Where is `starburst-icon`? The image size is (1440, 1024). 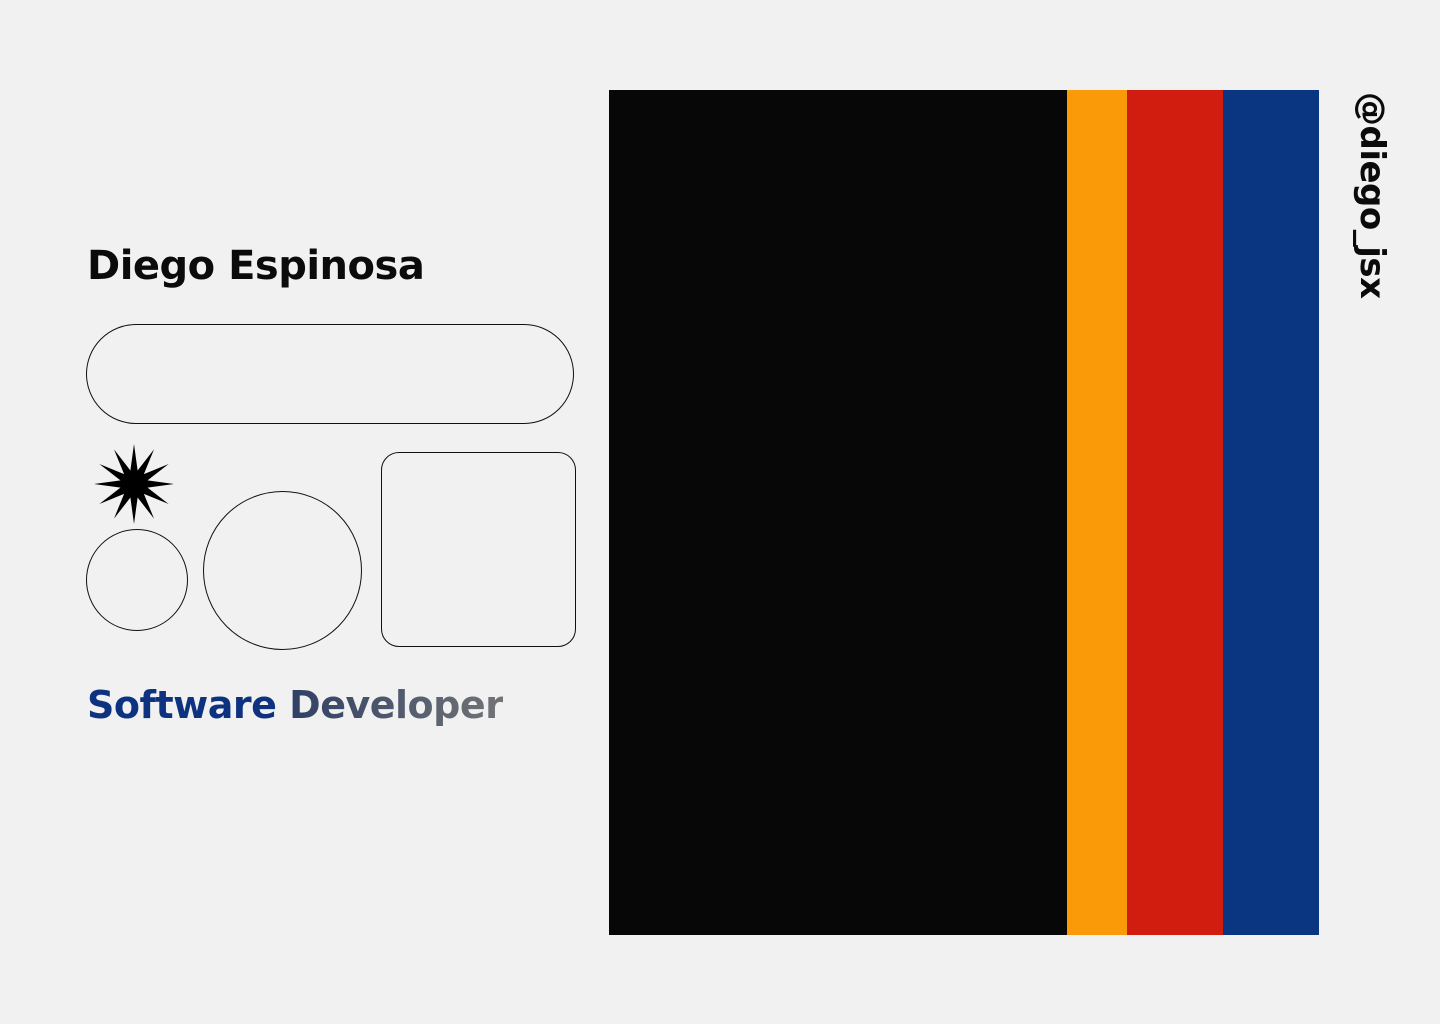 starburst-icon is located at coordinates (134, 484).